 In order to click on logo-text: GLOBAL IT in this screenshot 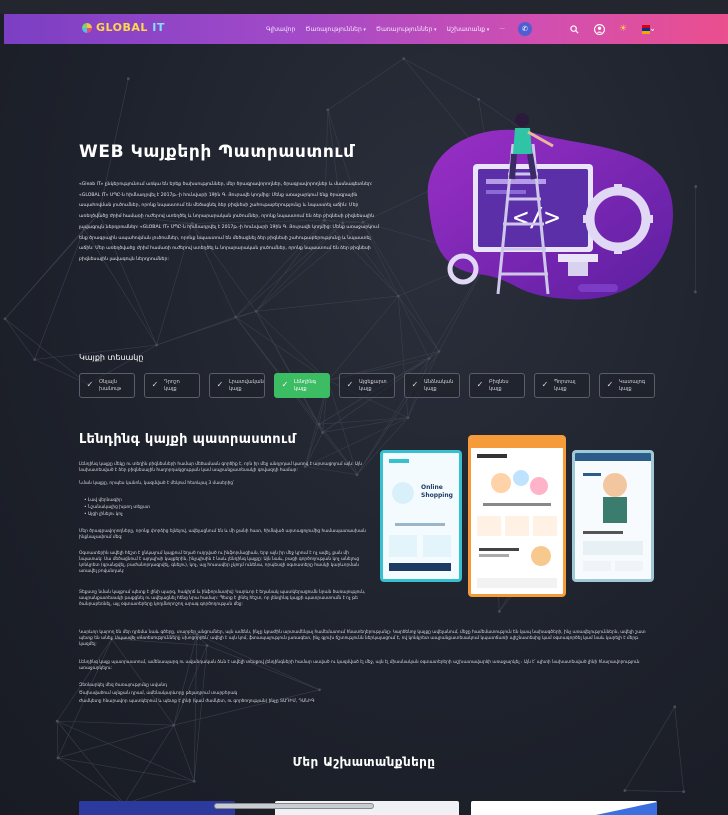, I will do `click(130, 27)`.